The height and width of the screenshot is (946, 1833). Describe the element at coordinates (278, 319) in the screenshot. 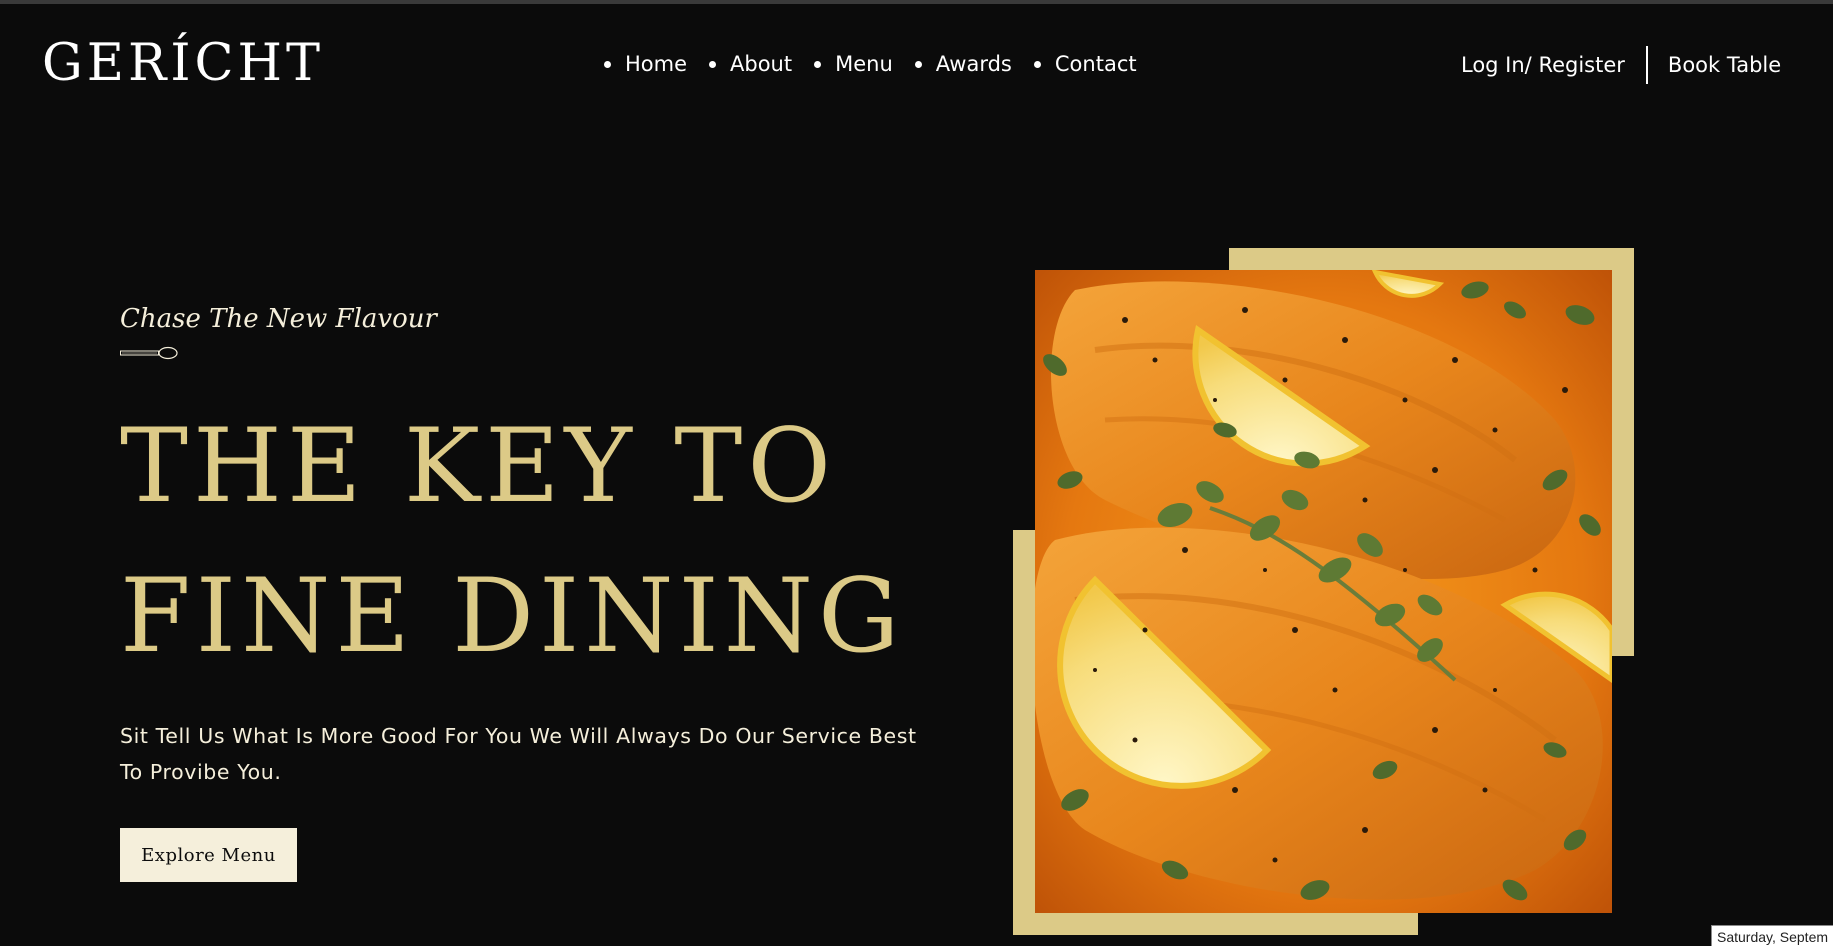

I see `hero-subtitle: Chase The New Flavour` at that location.